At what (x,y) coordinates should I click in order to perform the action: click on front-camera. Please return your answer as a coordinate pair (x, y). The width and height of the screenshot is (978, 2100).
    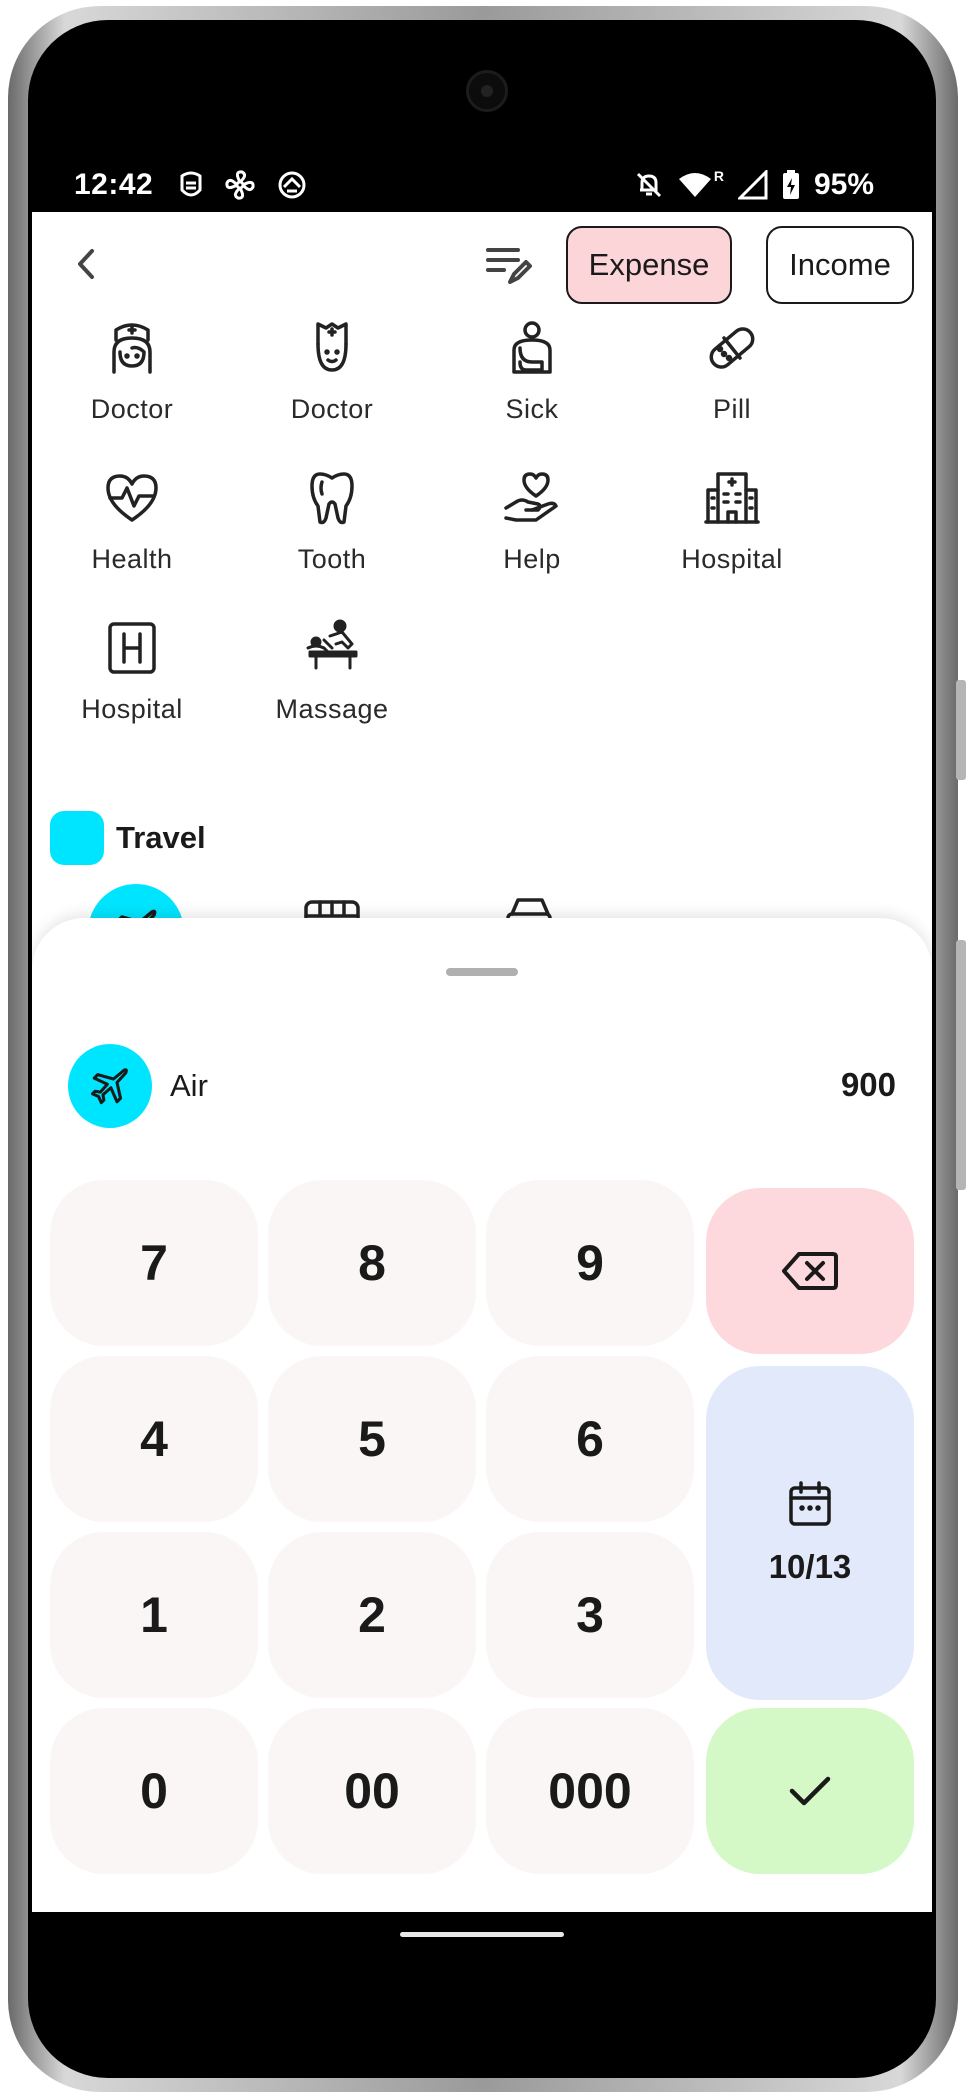
    Looking at the image, I should click on (487, 91).